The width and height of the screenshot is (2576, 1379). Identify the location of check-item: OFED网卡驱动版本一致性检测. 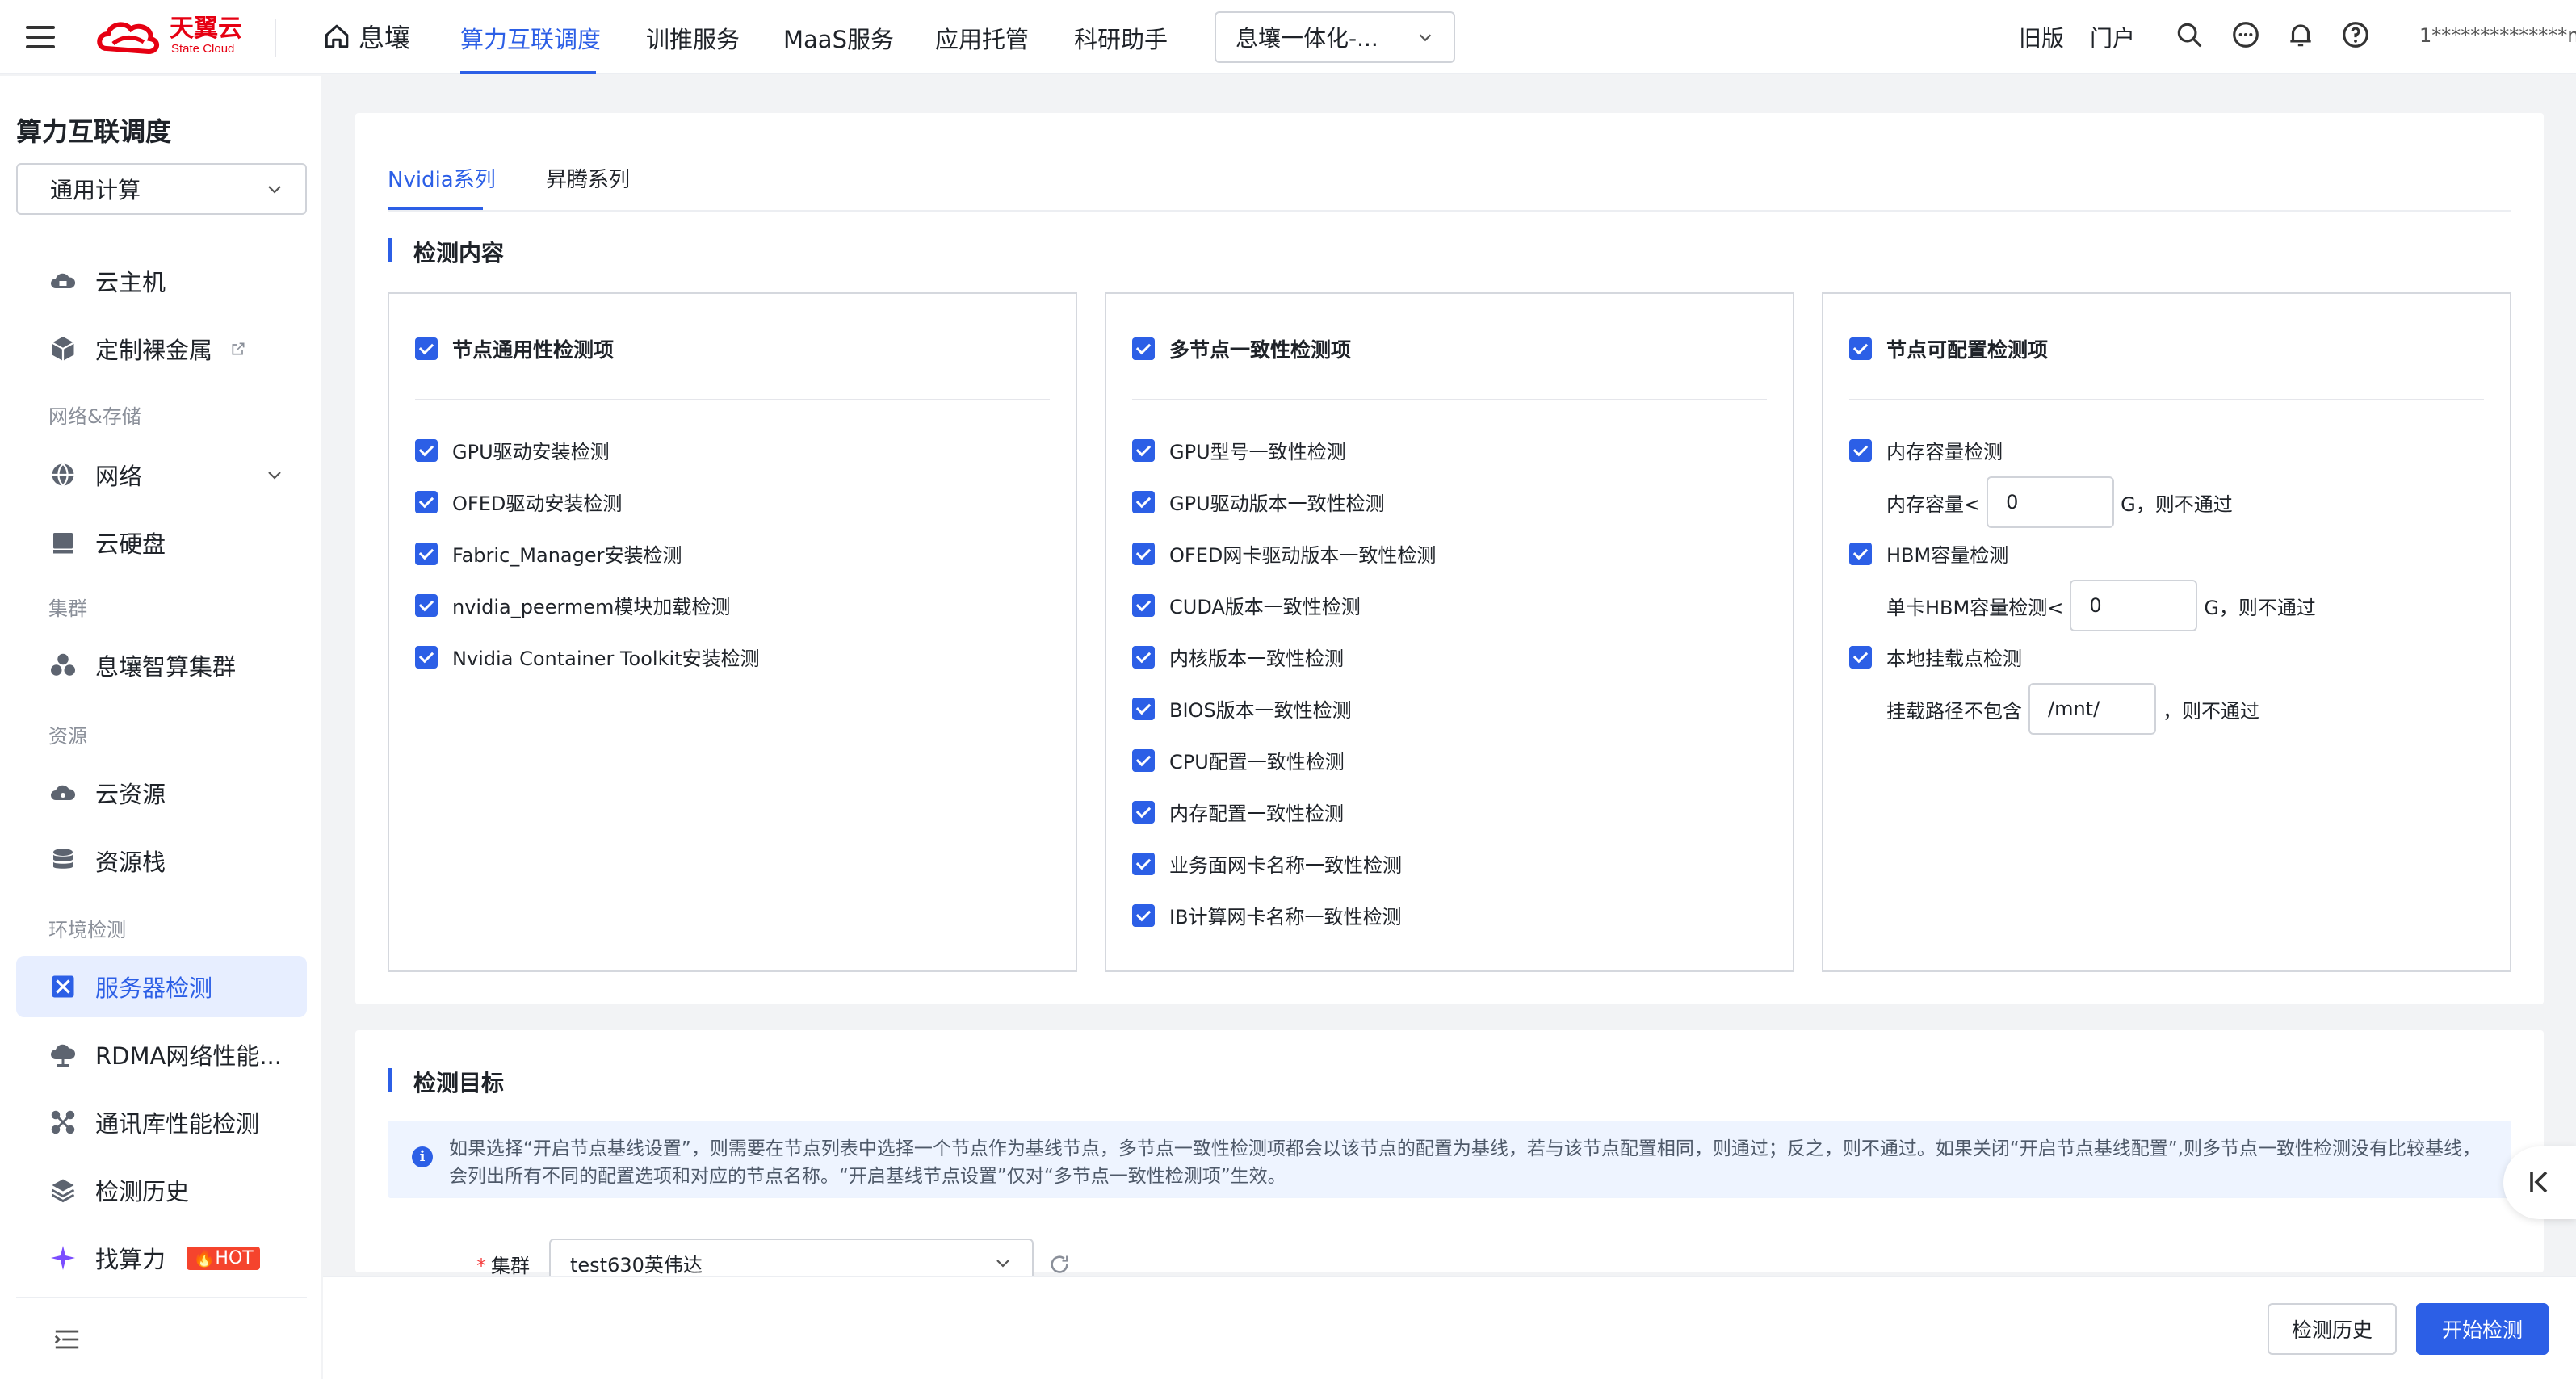
(1284, 553).